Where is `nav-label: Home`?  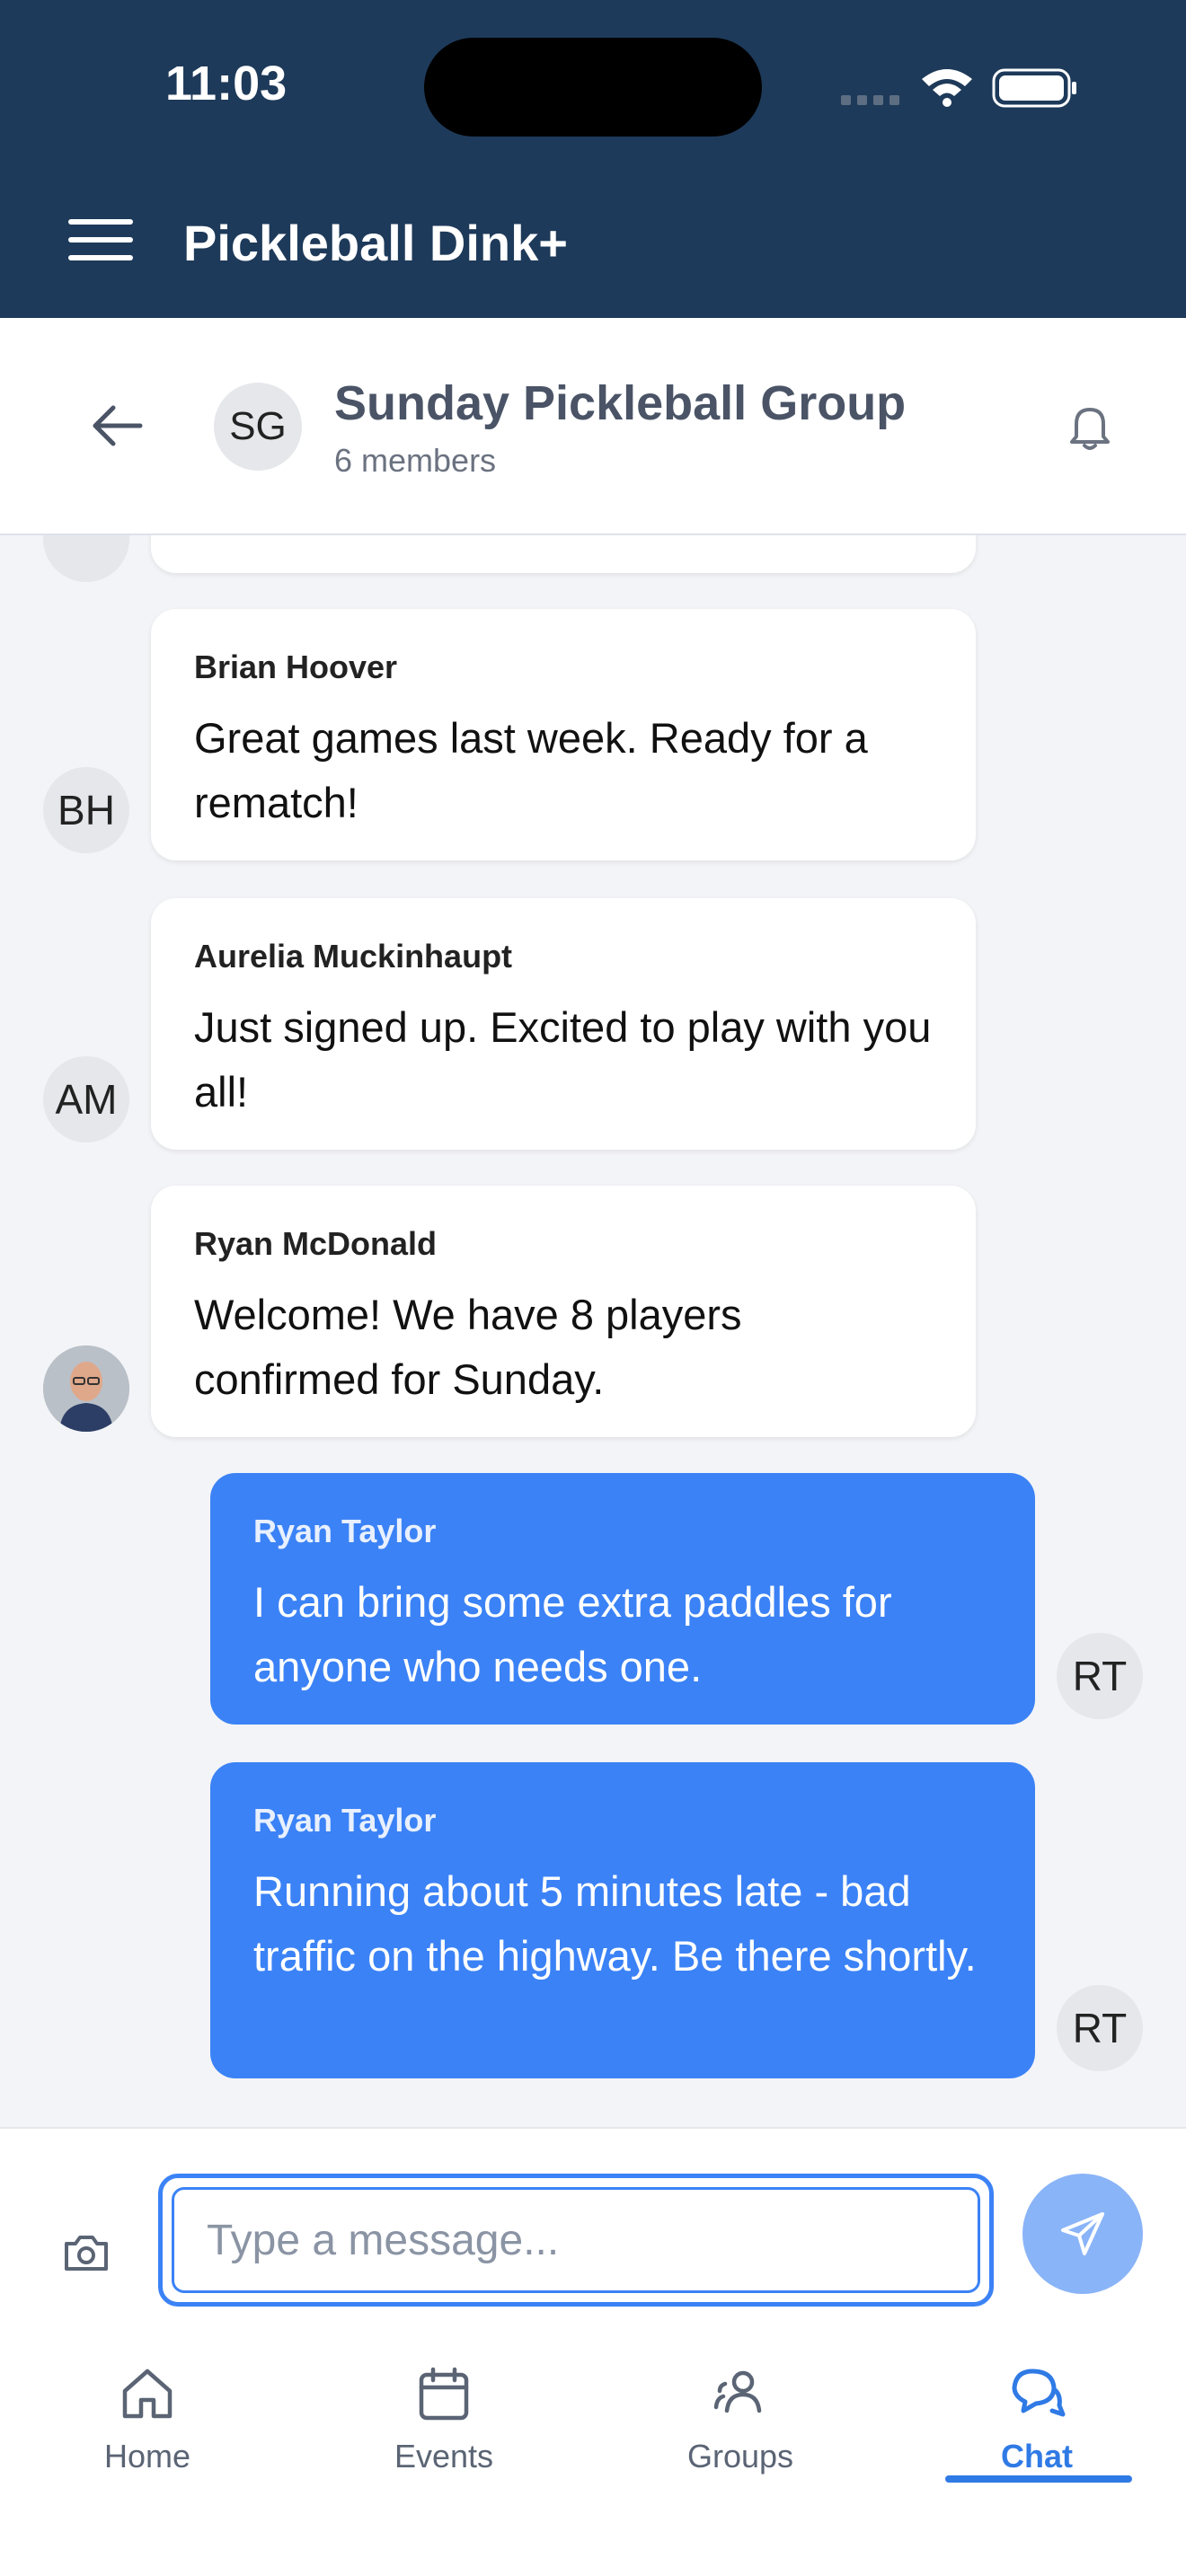
nav-label: Home is located at coordinates (147, 2456).